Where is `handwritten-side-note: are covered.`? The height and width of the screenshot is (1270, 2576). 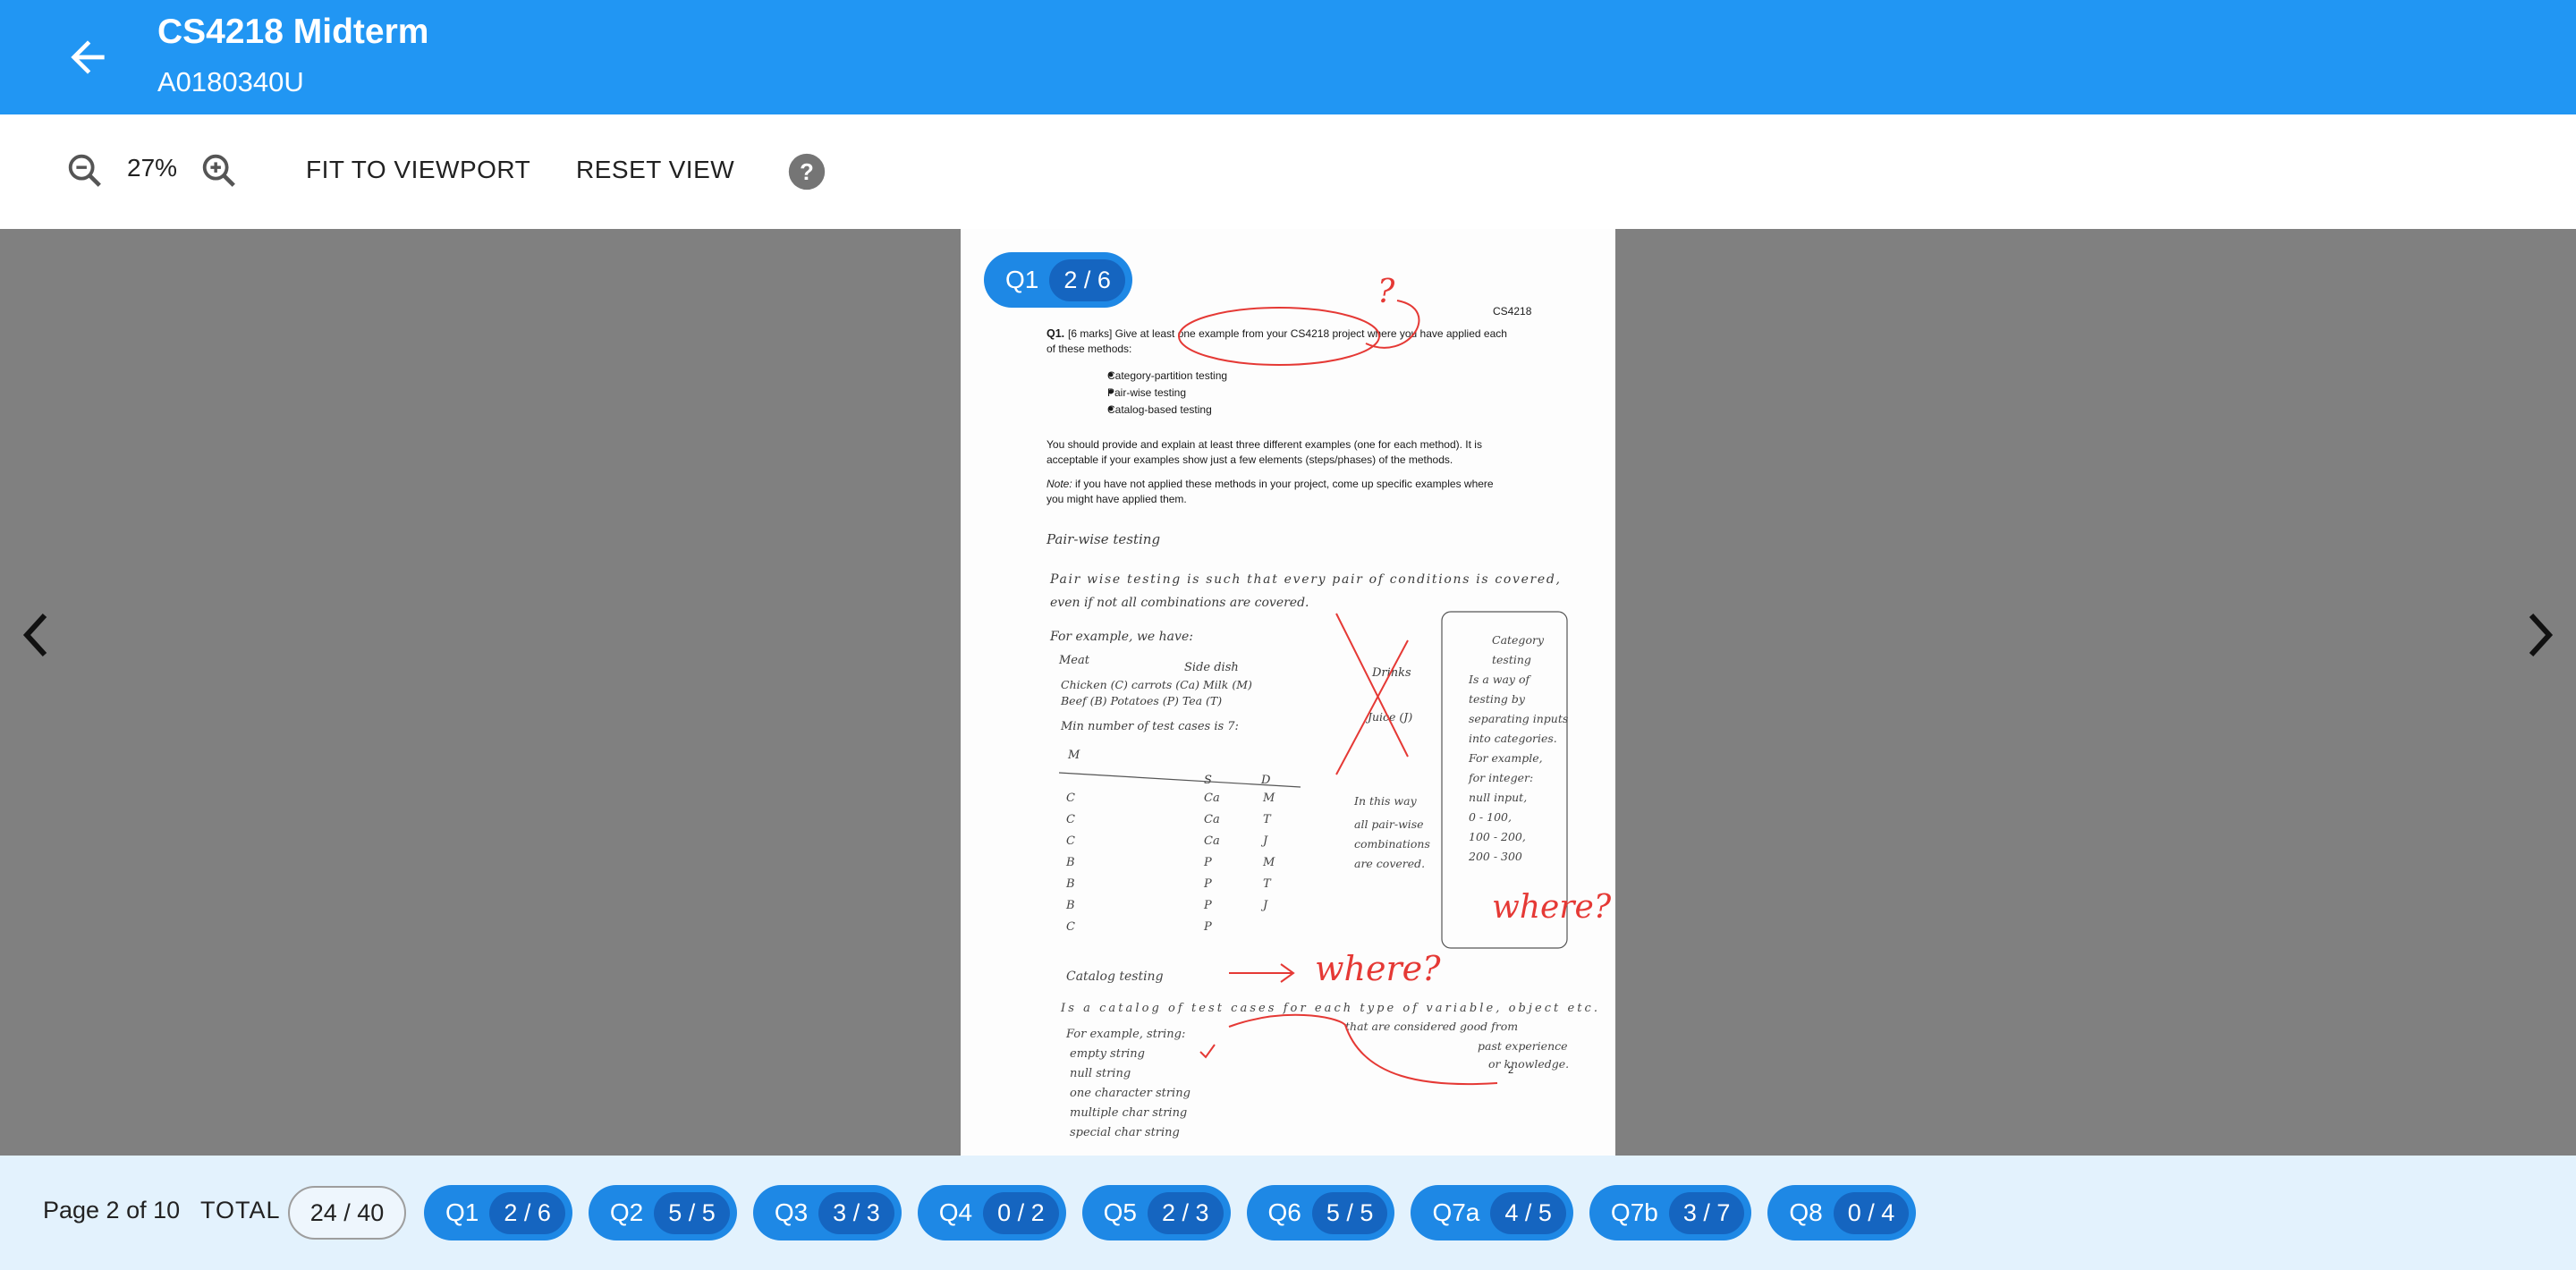
handwritten-side-note: are covered. is located at coordinates (1389, 863).